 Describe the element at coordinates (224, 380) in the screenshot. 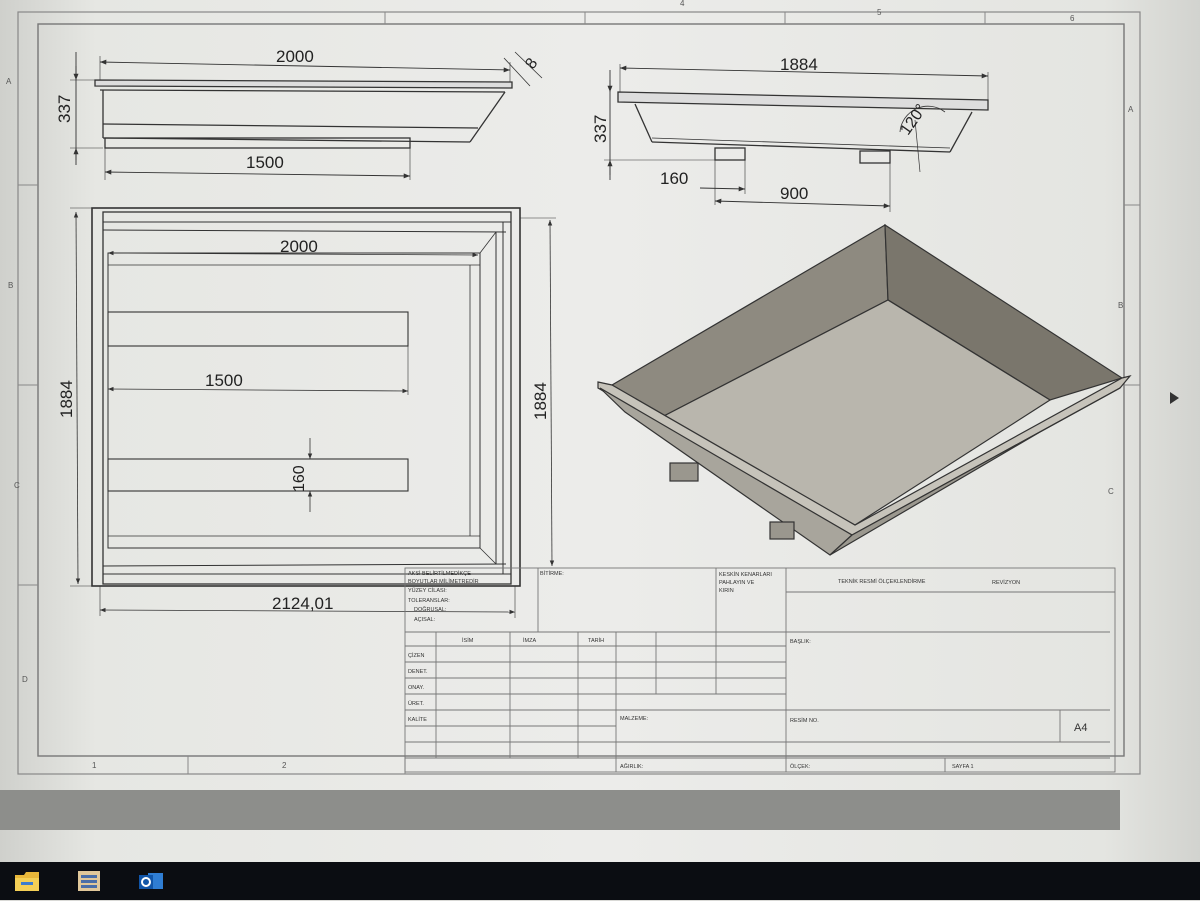

I see `top-rail-length-dimension: 1500` at that location.